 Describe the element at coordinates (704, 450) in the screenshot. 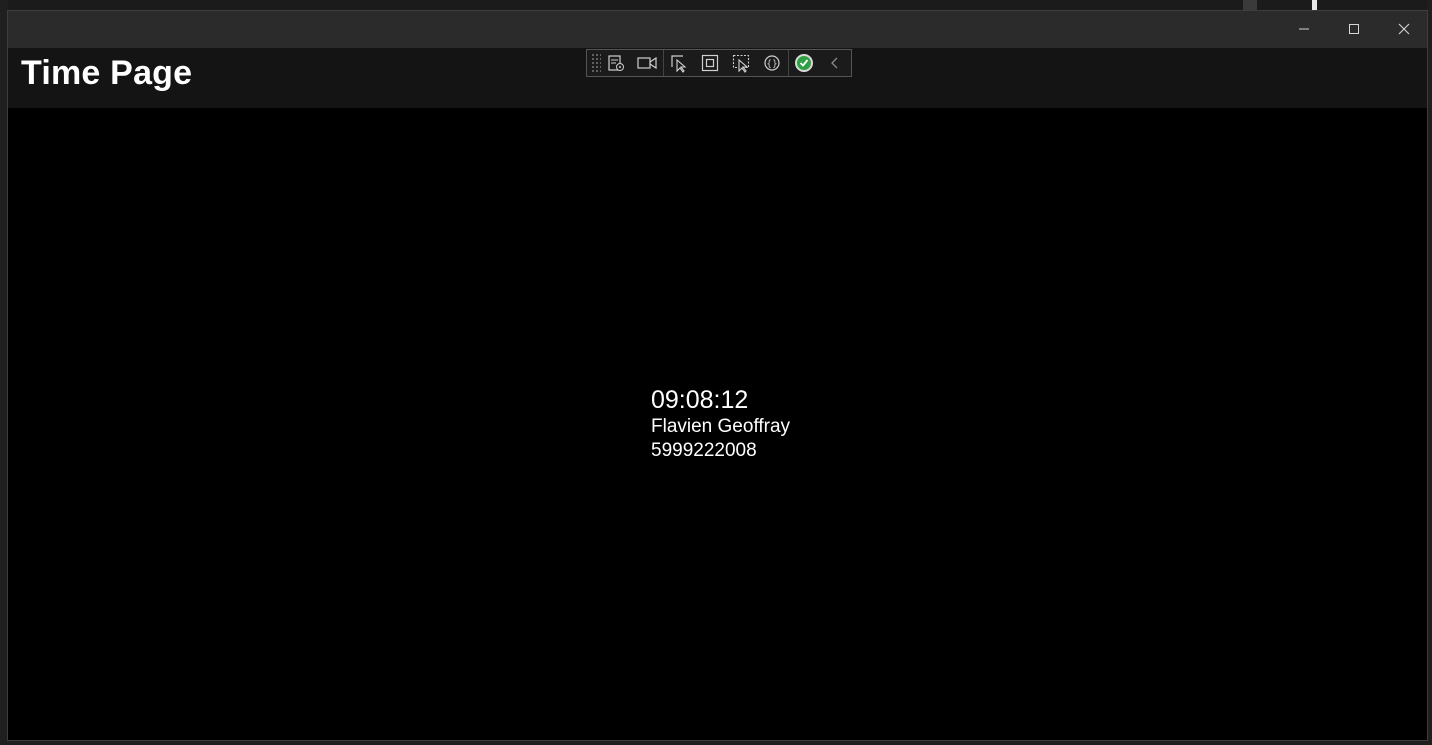

I see `phone-number: 5999222008` at that location.